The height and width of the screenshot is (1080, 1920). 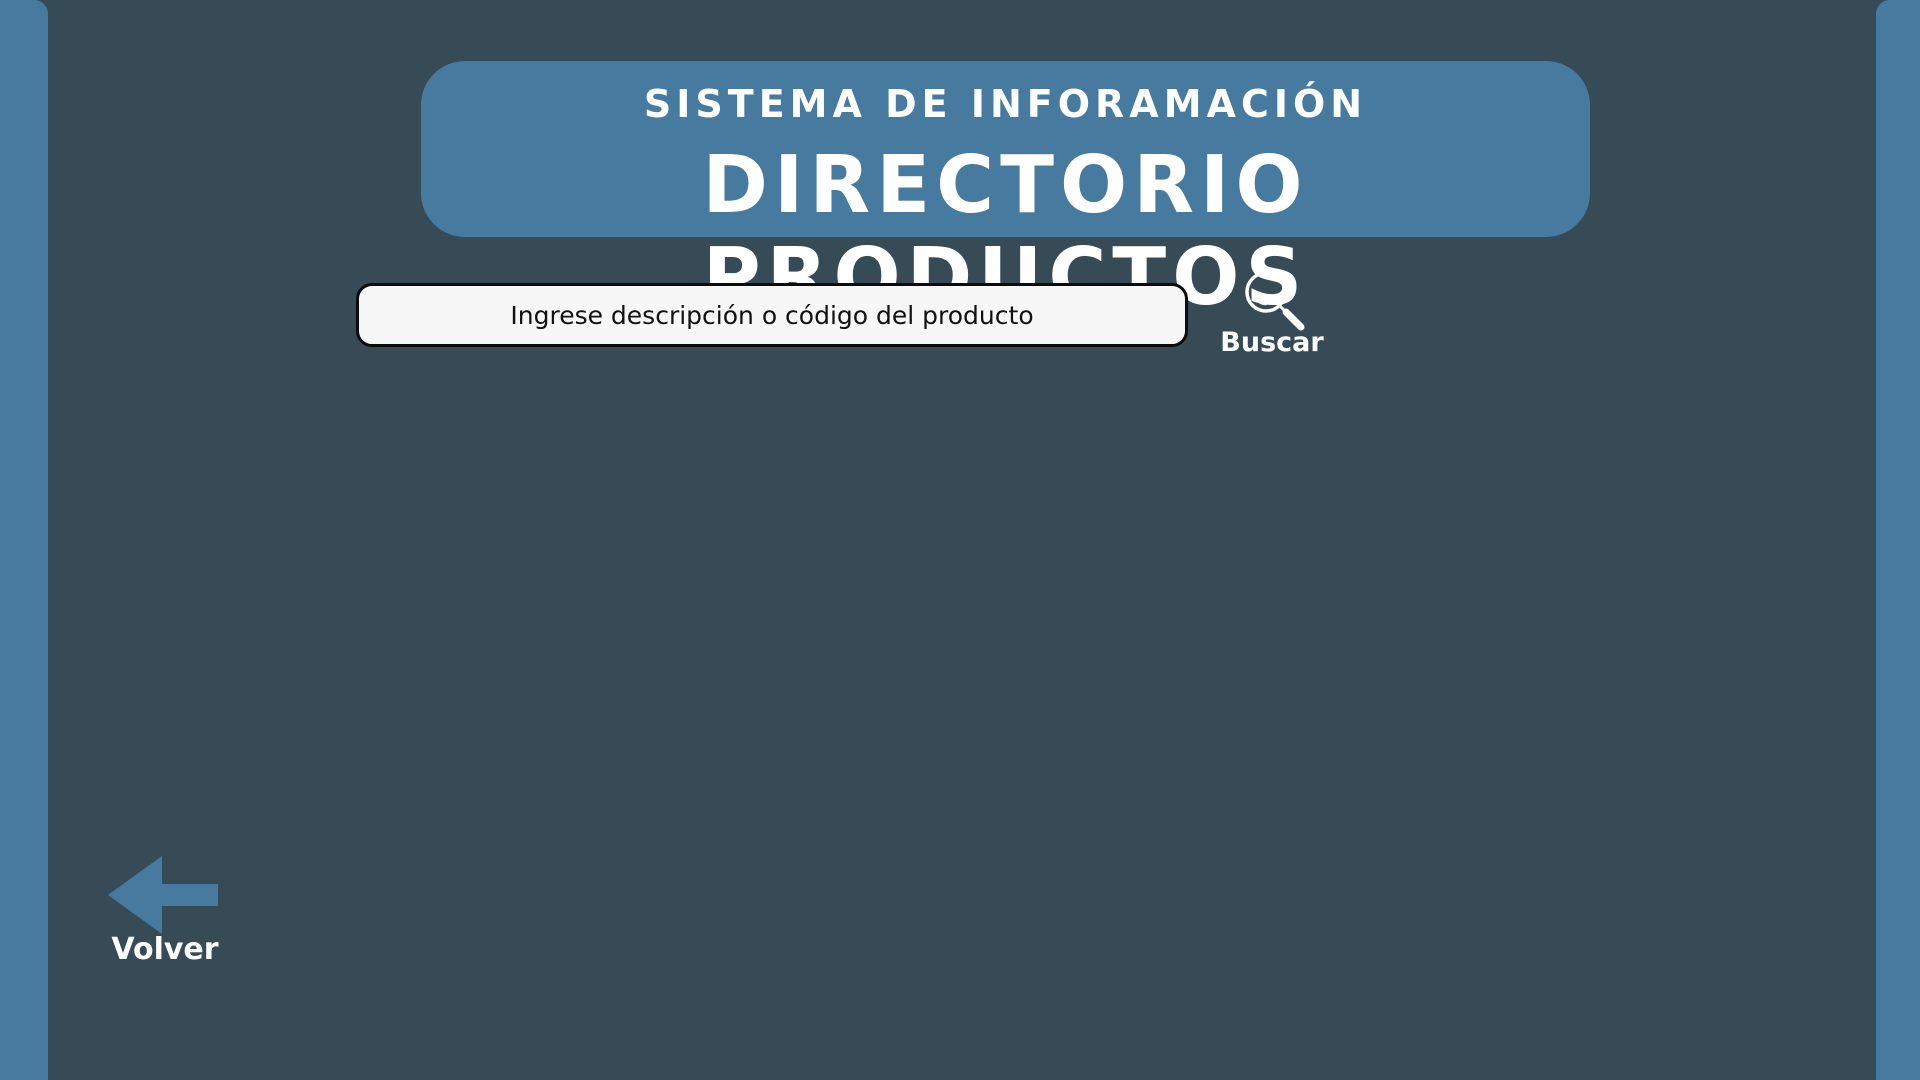 I want to click on right-side-bar, so click(x=1898, y=540).